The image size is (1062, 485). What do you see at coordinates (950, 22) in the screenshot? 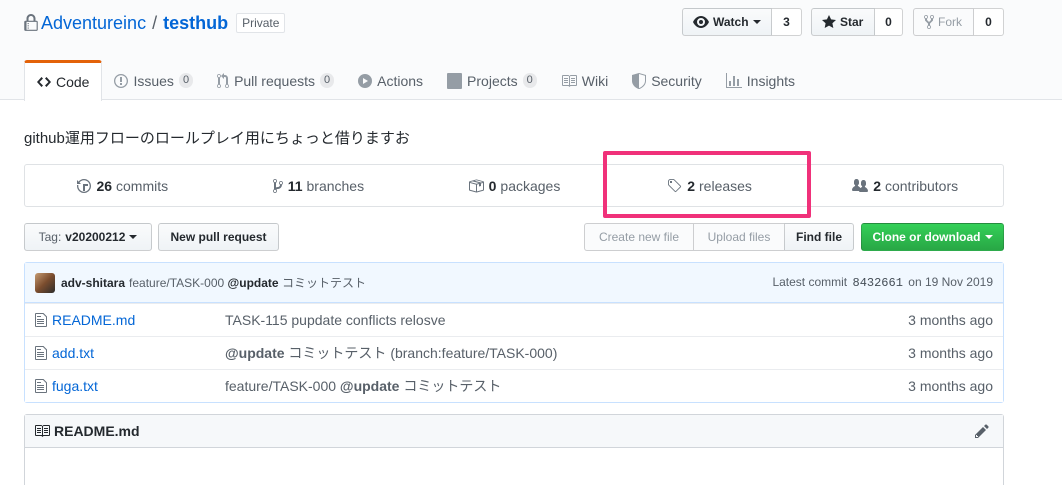
I see `fork-label: Fork` at bounding box center [950, 22].